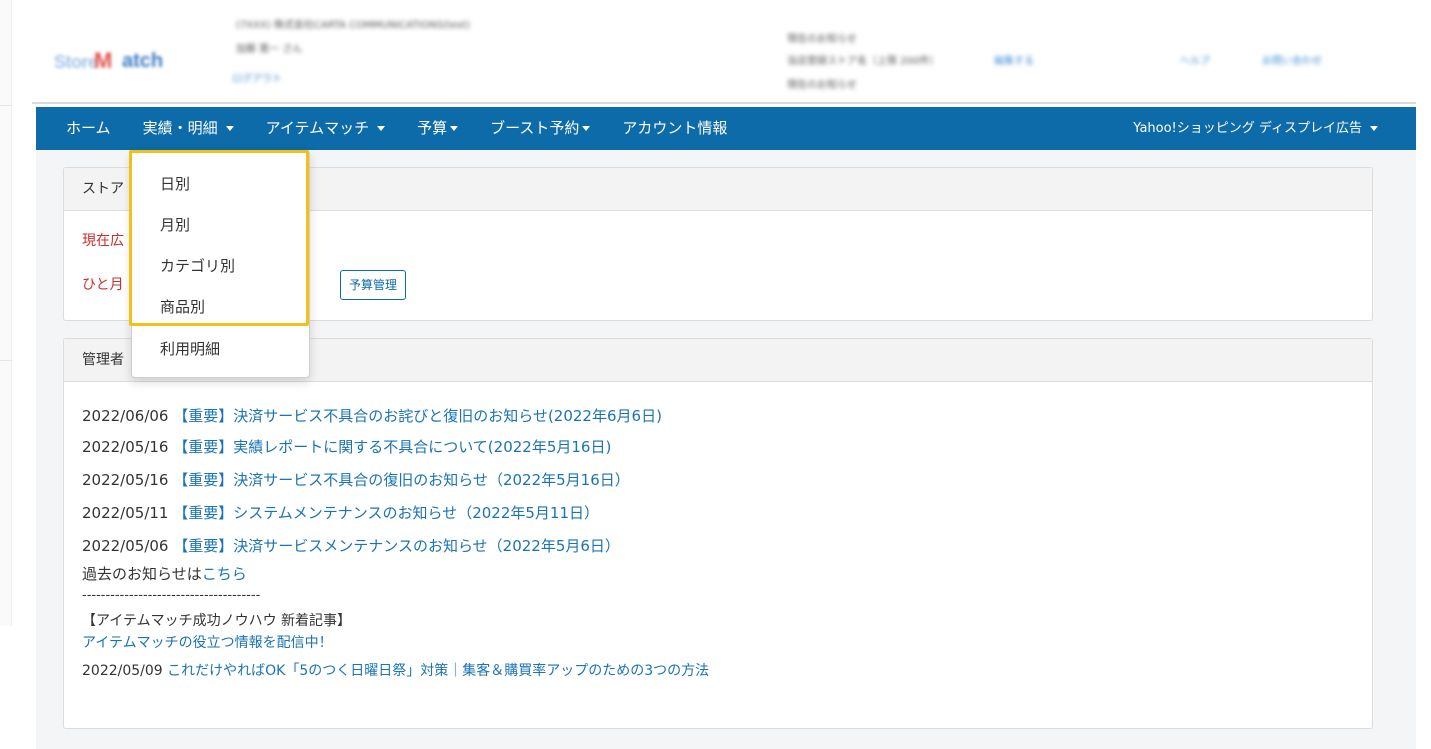 The height and width of the screenshot is (749, 1431). What do you see at coordinates (1292, 59) in the screenshot?
I see `contact-link: お問い合わせ` at bounding box center [1292, 59].